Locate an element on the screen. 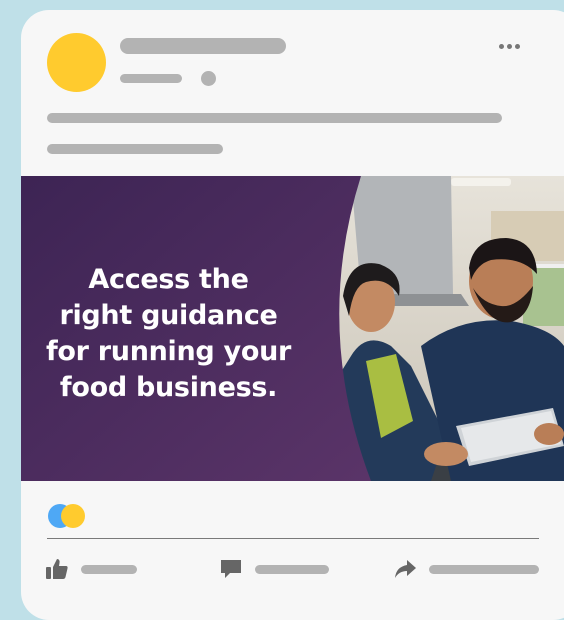  comment-label-placeholder is located at coordinates (292, 569).